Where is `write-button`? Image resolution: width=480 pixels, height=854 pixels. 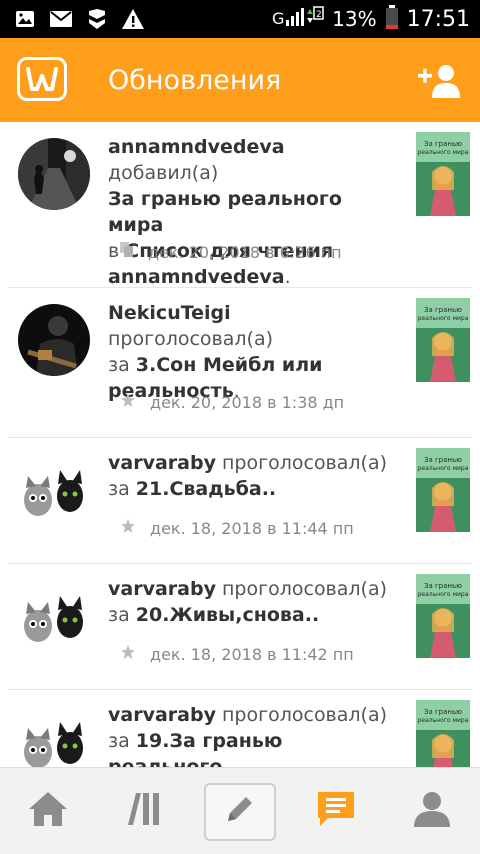
write-button is located at coordinates (240, 811).